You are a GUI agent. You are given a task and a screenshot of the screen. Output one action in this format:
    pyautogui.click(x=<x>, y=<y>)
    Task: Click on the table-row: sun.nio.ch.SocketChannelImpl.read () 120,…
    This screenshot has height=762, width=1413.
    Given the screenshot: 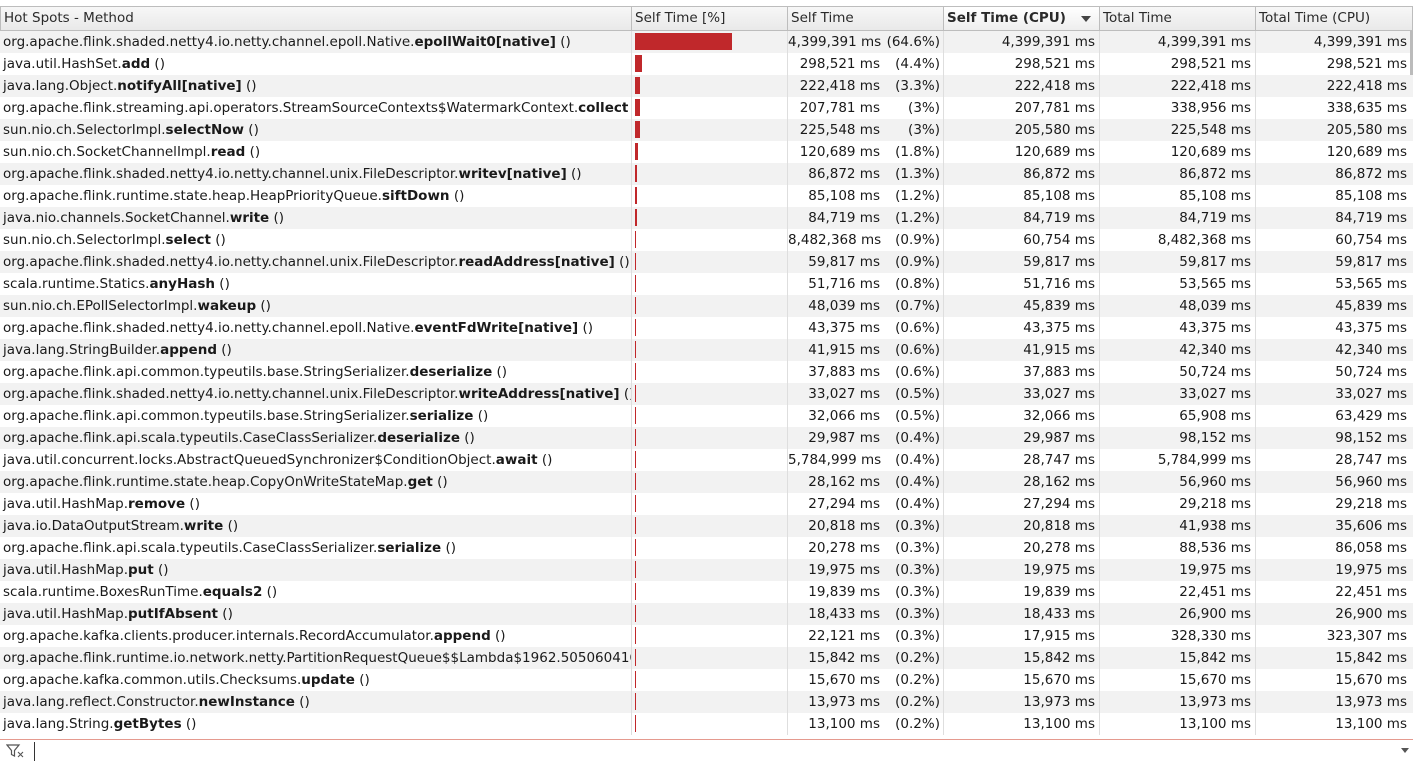 What is the action you would take?
    pyautogui.click(x=706, y=152)
    